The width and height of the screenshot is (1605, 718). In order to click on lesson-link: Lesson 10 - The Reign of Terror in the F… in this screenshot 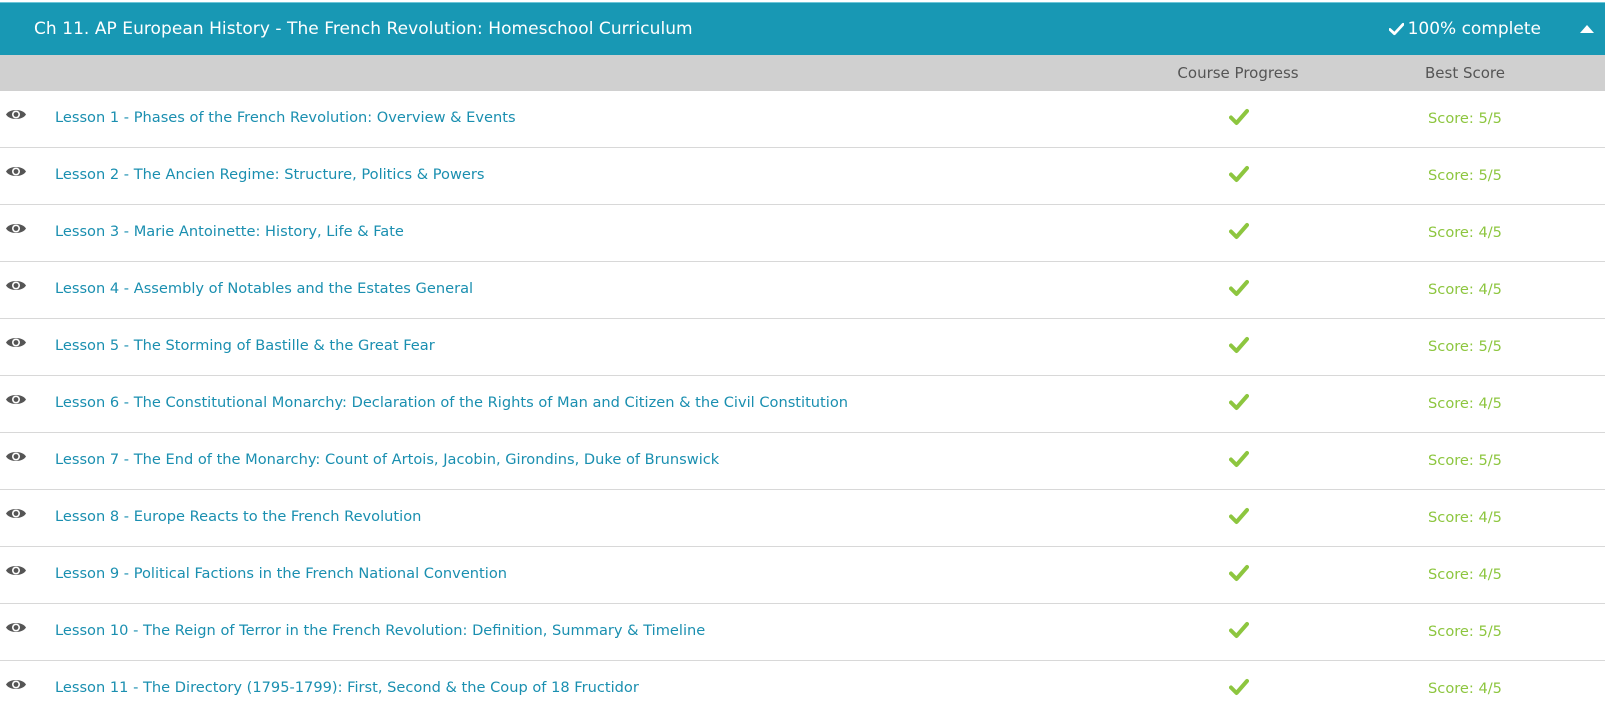, I will do `click(380, 630)`.